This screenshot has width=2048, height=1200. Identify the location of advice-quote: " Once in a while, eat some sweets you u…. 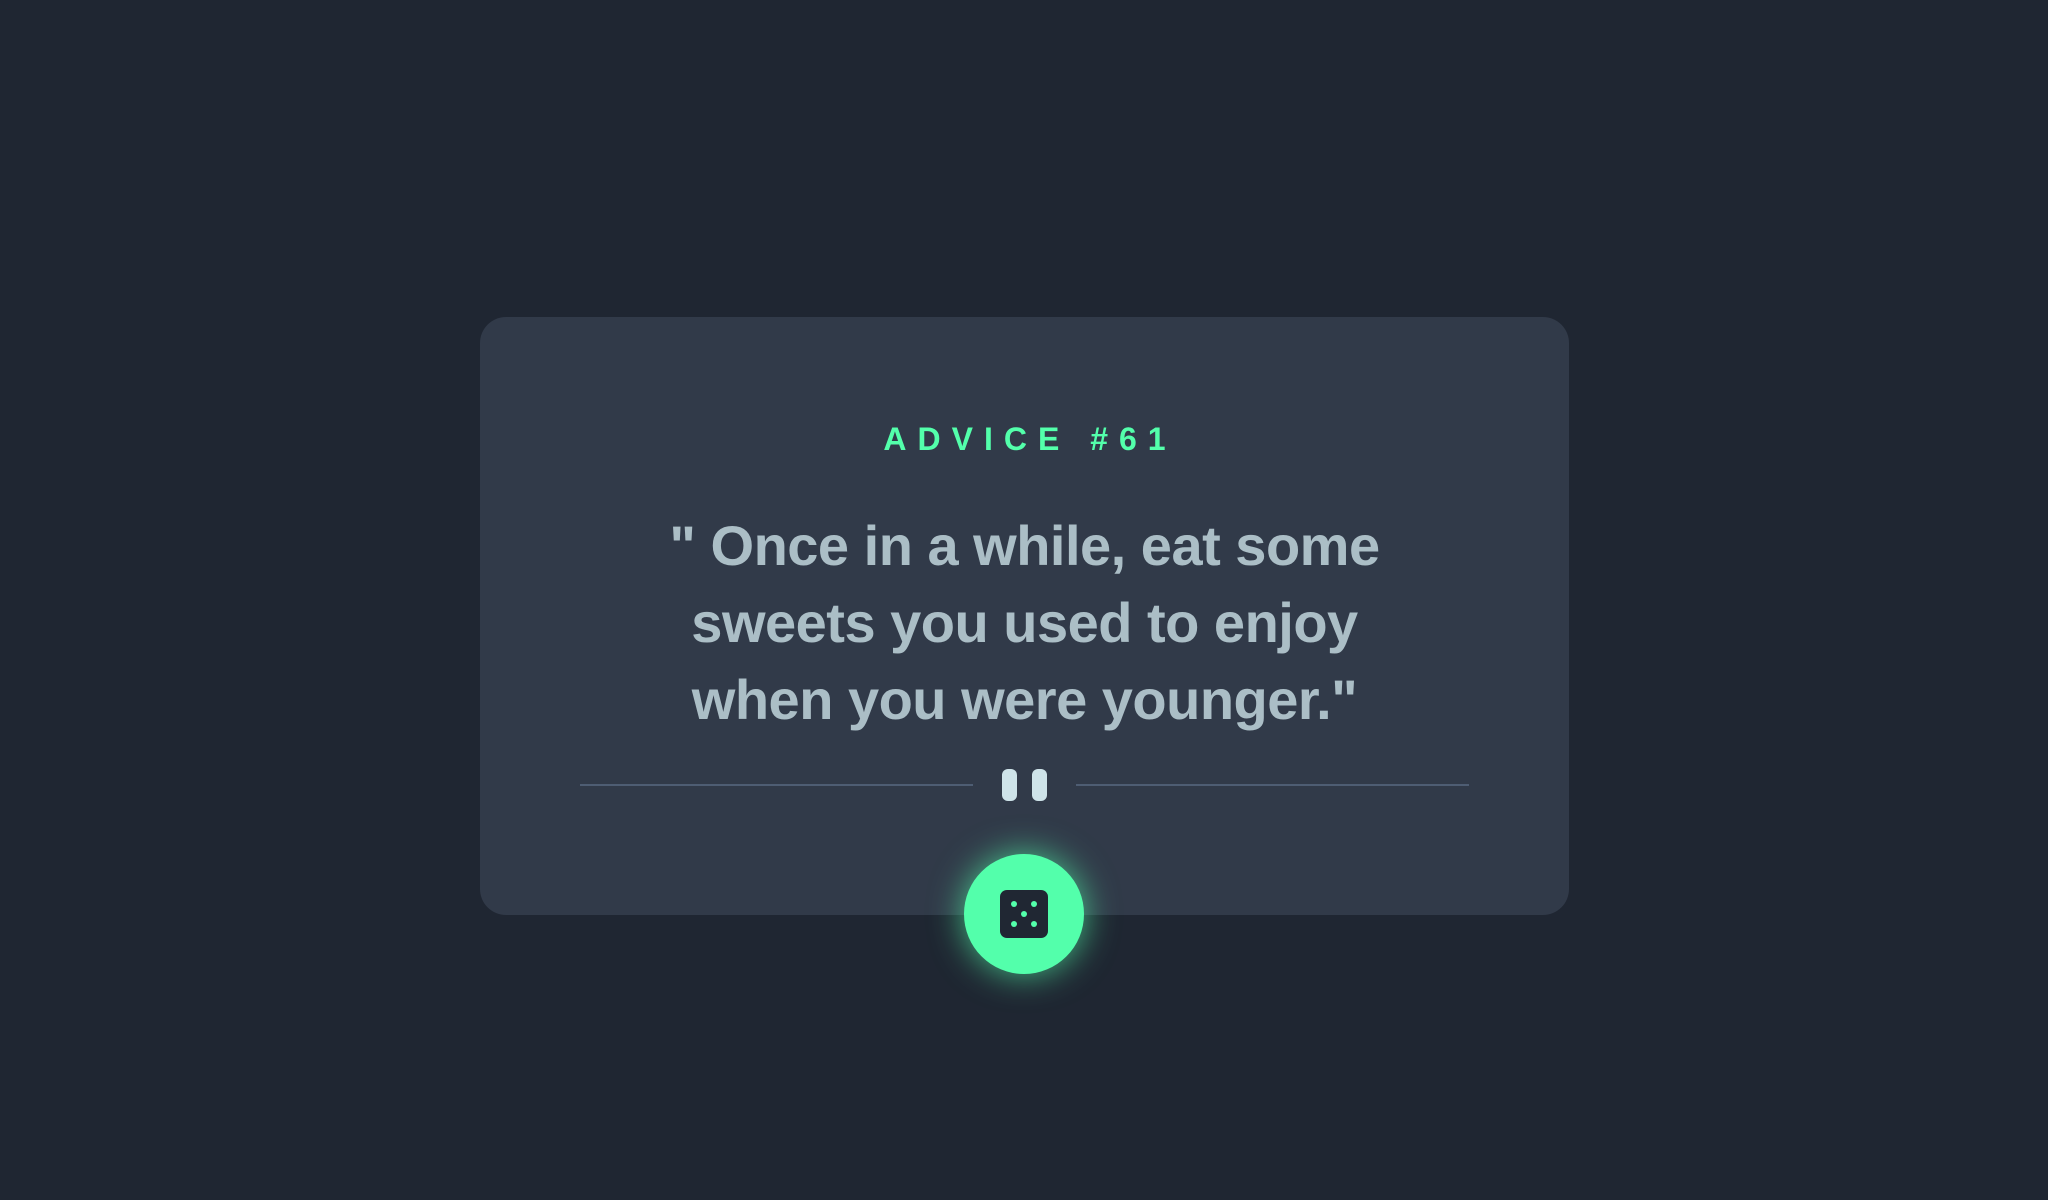
(1024, 622).